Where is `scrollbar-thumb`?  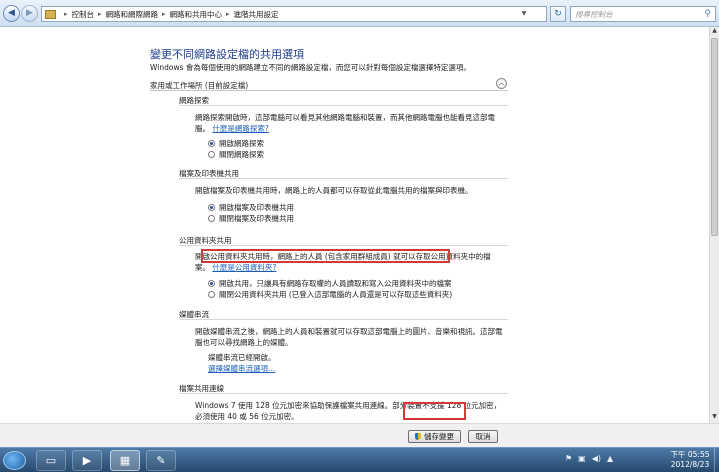 scrollbar-thumb is located at coordinates (714, 137).